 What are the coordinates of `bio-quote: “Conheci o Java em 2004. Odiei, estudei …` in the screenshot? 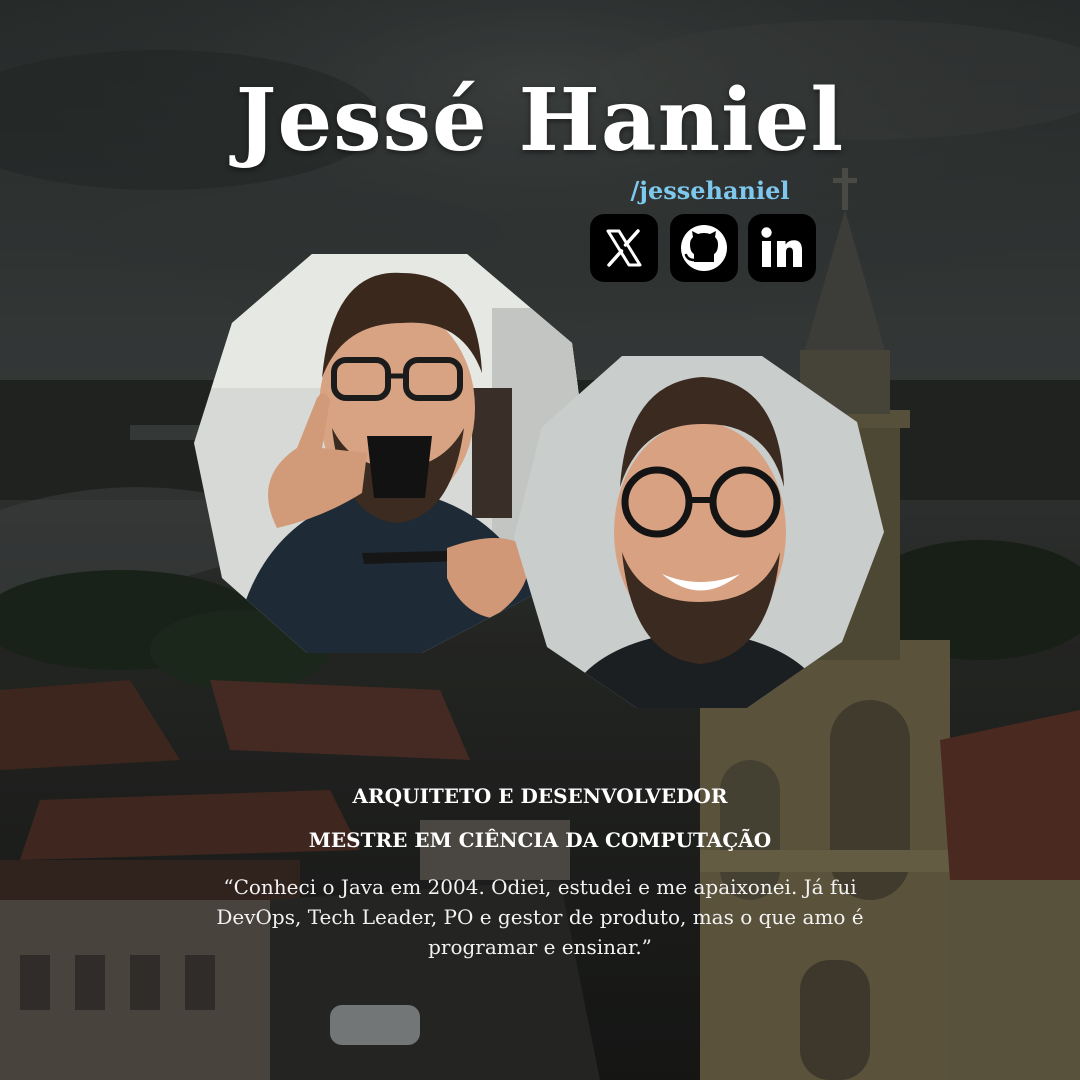 It's located at (540, 917).